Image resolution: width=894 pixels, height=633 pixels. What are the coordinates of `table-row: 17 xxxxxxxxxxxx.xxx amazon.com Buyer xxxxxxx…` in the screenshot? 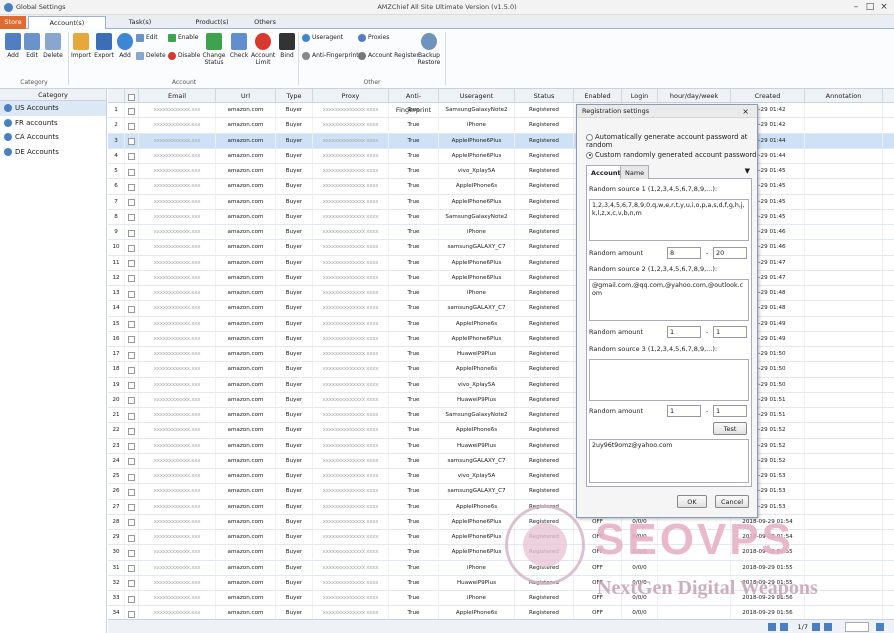 It's located at (501, 355).